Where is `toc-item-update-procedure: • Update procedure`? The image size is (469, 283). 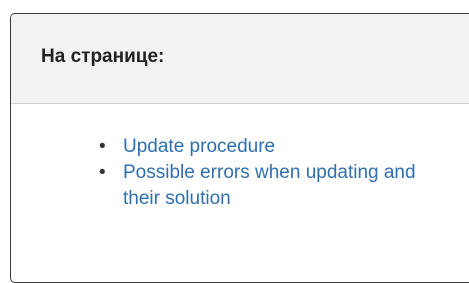
toc-item-update-procedure: • Update procedure is located at coordinates (284, 147).